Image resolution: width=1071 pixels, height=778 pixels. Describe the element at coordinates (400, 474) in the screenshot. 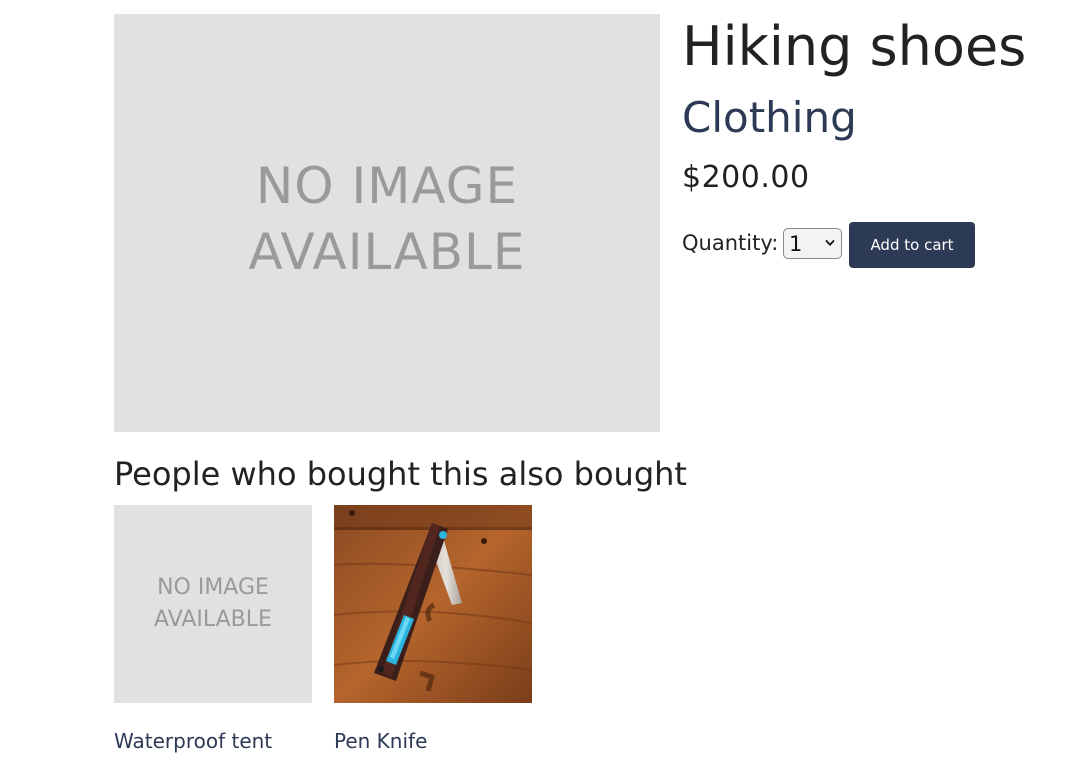

I see `recommendations-heading: People who bought this also bought` at that location.